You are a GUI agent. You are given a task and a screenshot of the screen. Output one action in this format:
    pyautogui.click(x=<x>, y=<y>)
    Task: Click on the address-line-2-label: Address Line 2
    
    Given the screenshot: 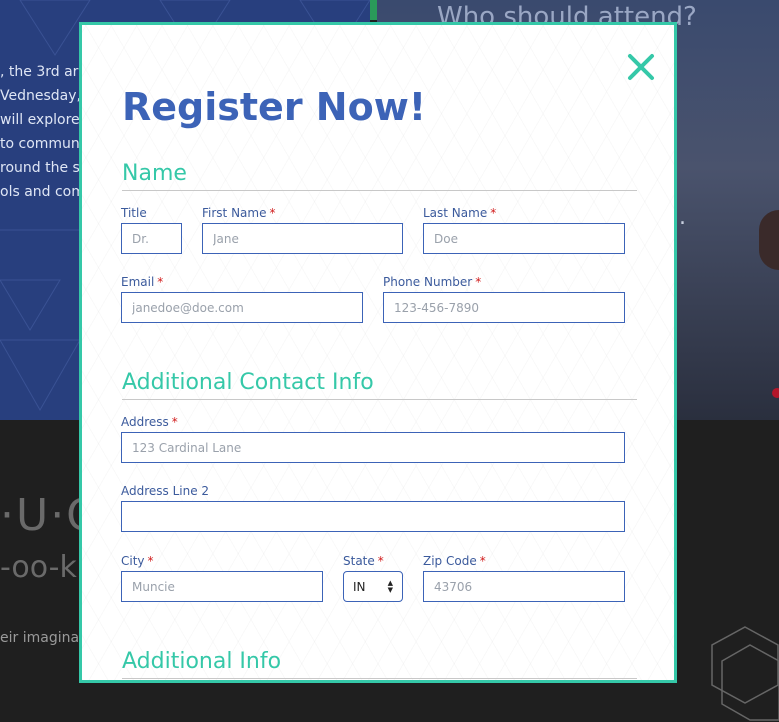 What is the action you would take?
    pyautogui.click(x=165, y=491)
    